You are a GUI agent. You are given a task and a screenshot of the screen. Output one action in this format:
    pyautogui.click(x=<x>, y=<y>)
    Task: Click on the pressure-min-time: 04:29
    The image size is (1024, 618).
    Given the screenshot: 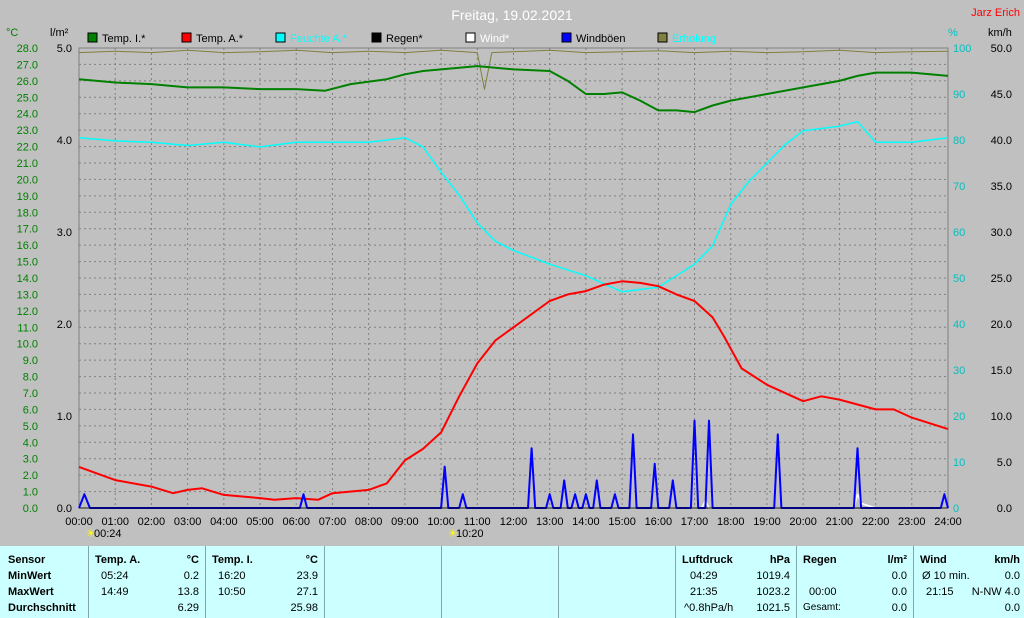 What is the action you would take?
    pyautogui.click(x=704, y=576)
    